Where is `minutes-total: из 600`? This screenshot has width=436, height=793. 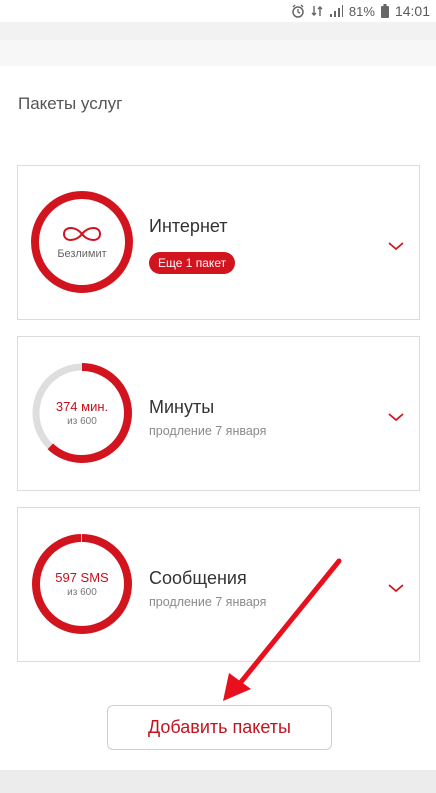 minutes-total: из 600 is located at coordinates (82, 421).